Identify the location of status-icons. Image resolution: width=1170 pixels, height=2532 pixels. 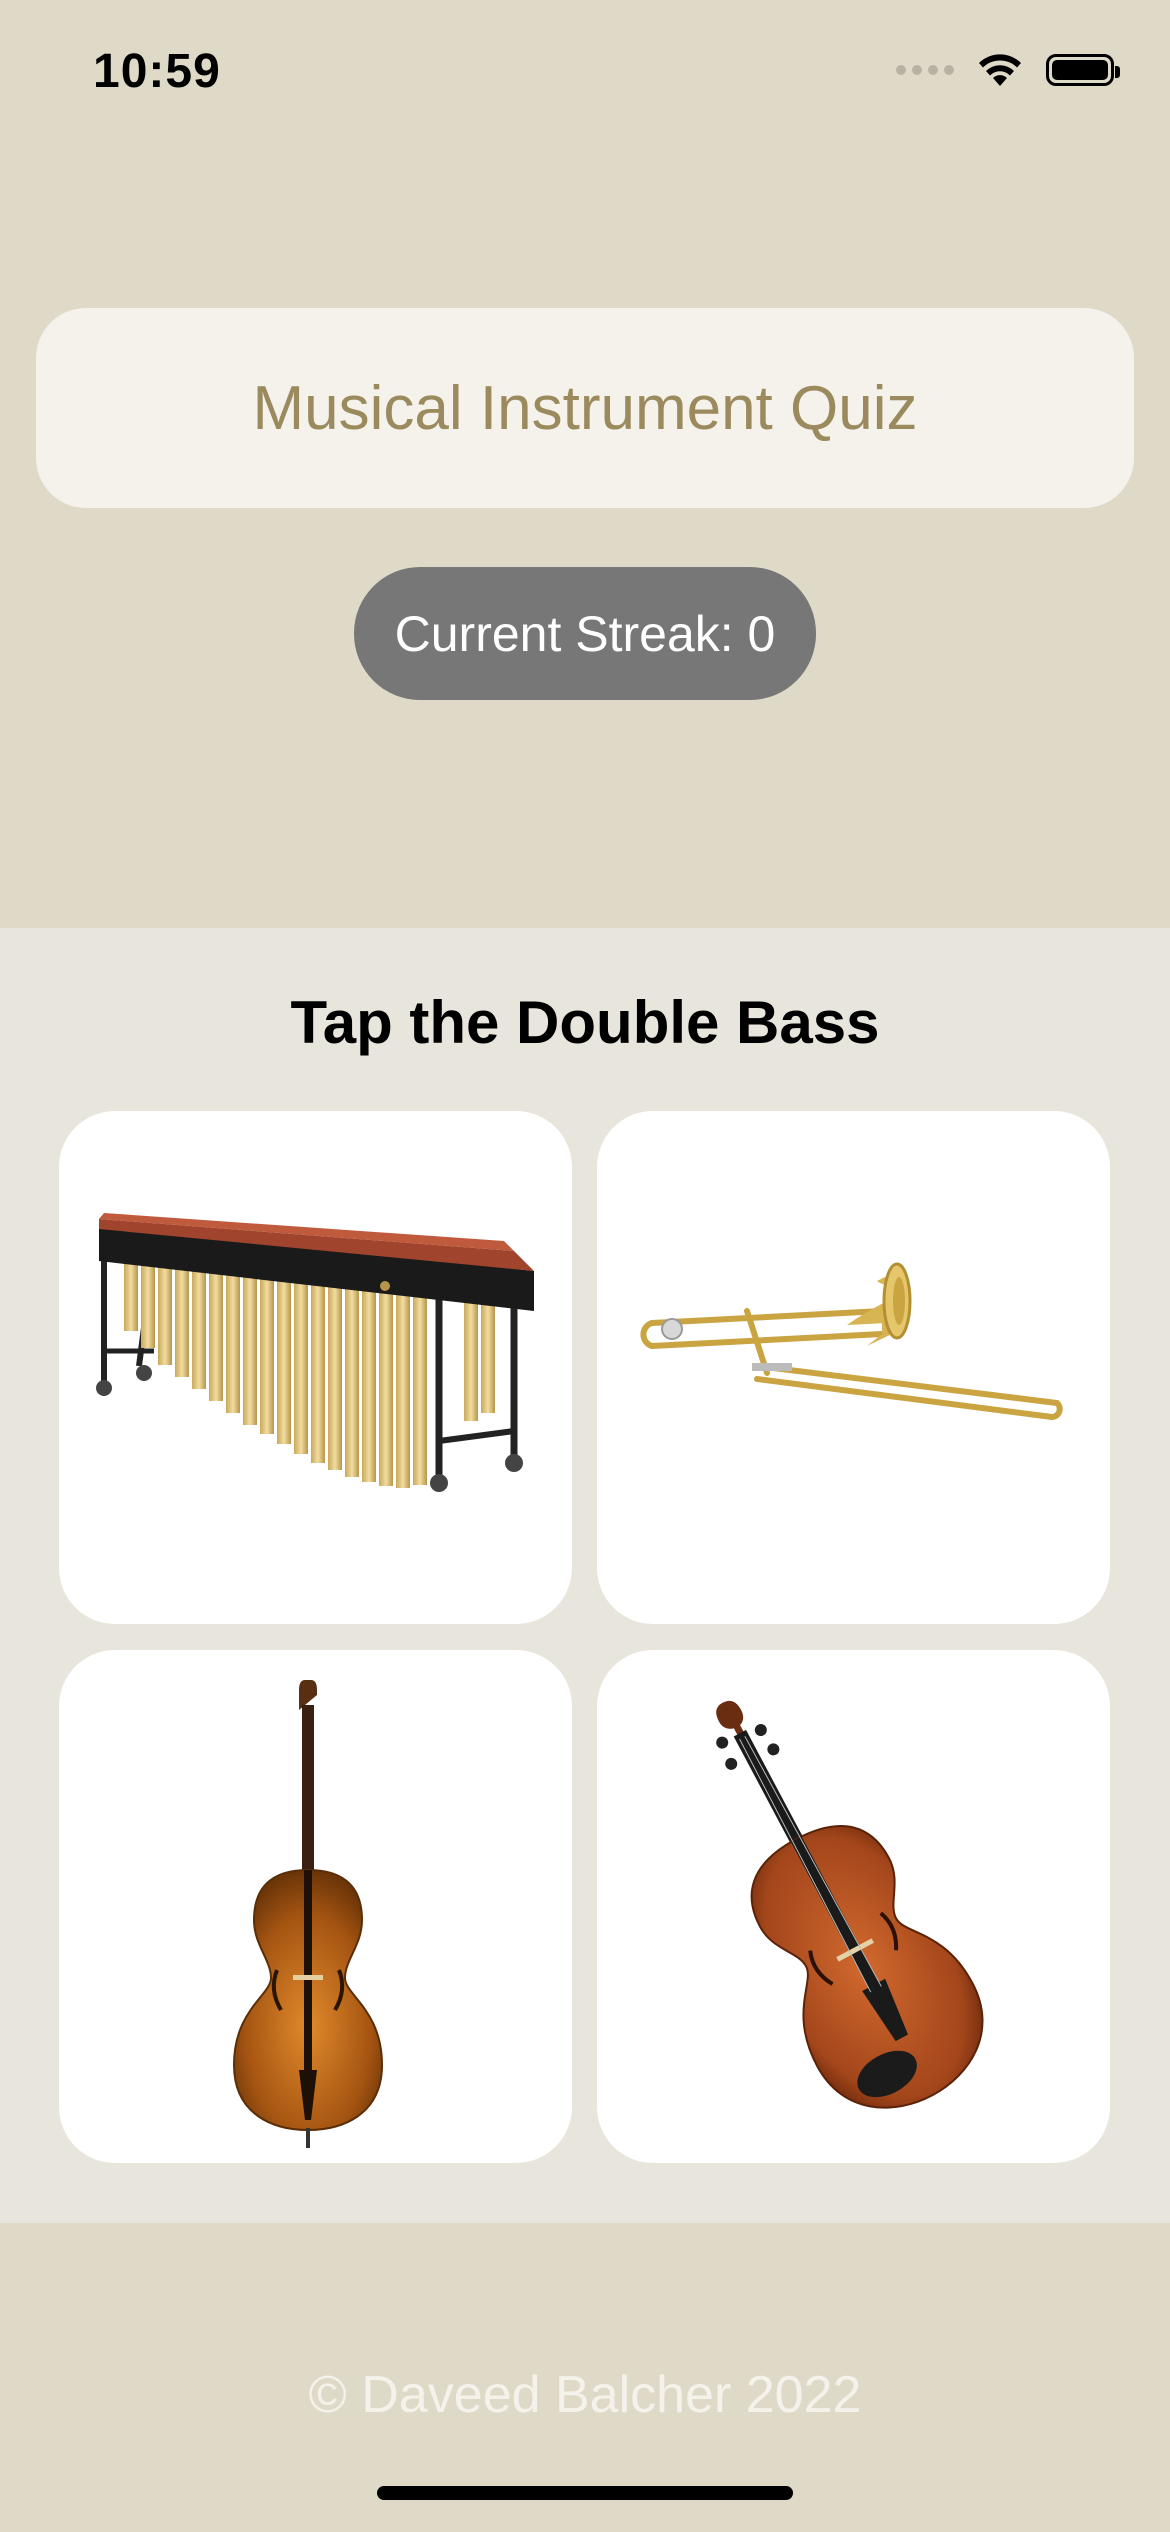
(1008, 70).